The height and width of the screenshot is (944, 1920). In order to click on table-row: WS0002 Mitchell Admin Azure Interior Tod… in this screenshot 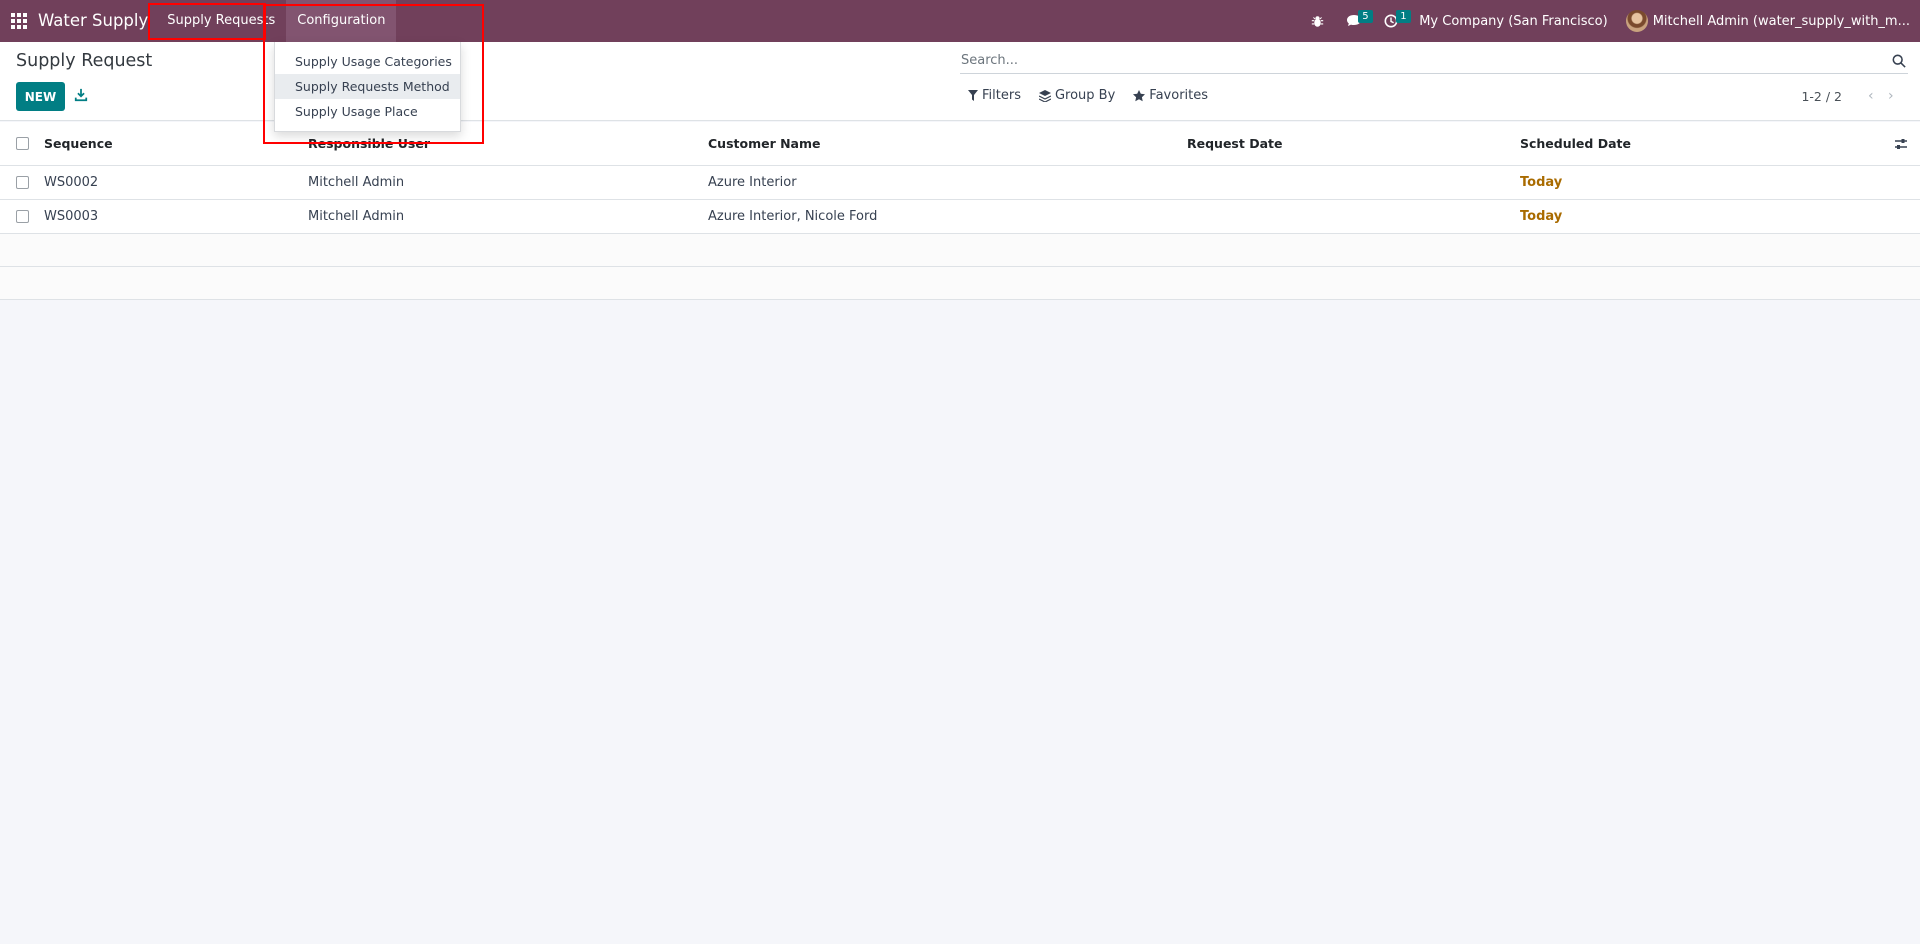, I will do `click(960, 183)`.